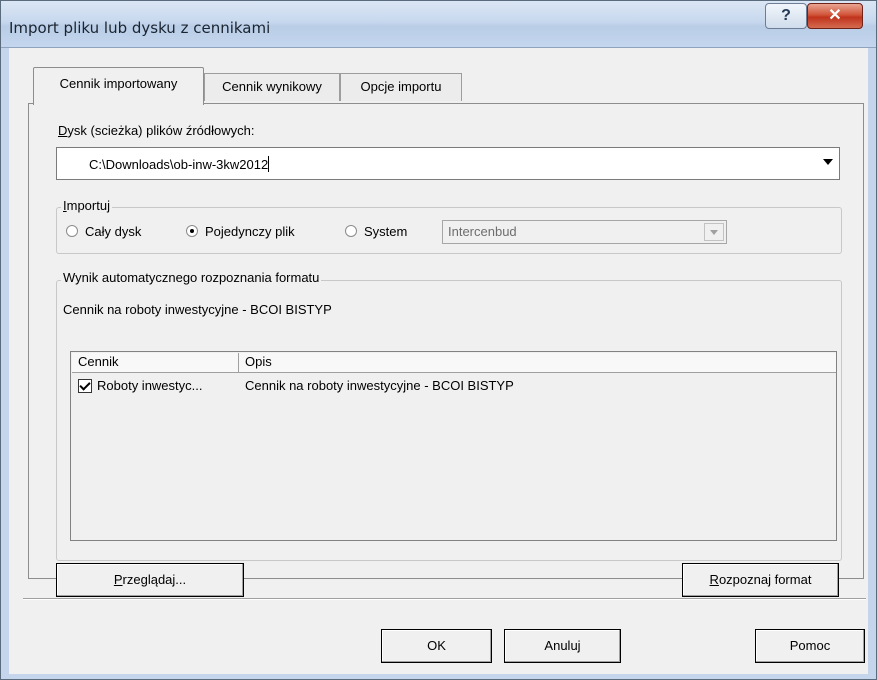  What do you see at coordinates (401, 87) in the screenshot?
I see `tab-opcje-importu: Opcje importu` at bounding box center [401, 87].